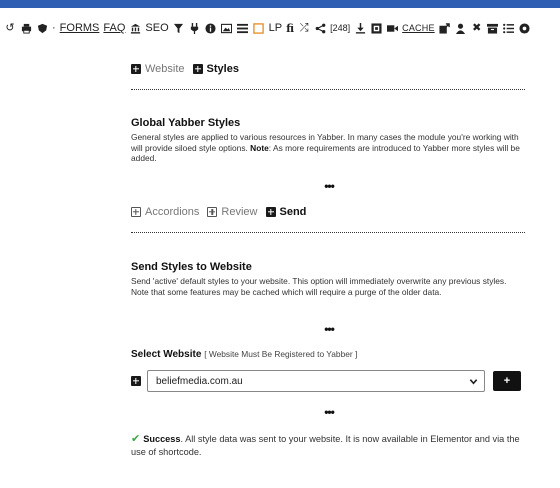  I want to click on printer-icon, so click(26, 28).